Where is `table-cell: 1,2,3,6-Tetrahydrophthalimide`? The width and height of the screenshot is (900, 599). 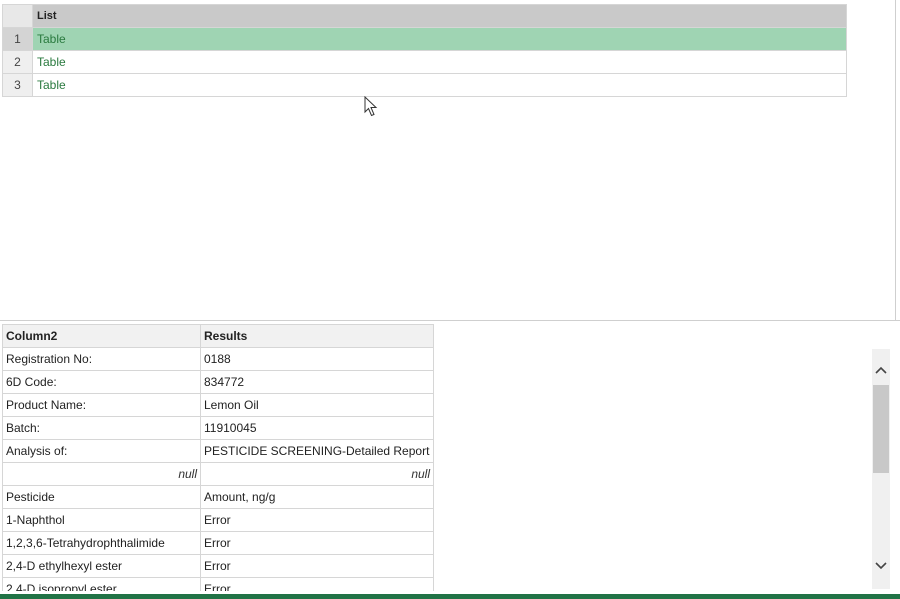
table-cell: 1,2,3,6-Tetrahydrophthalimide is located at coordinates (101, 543).